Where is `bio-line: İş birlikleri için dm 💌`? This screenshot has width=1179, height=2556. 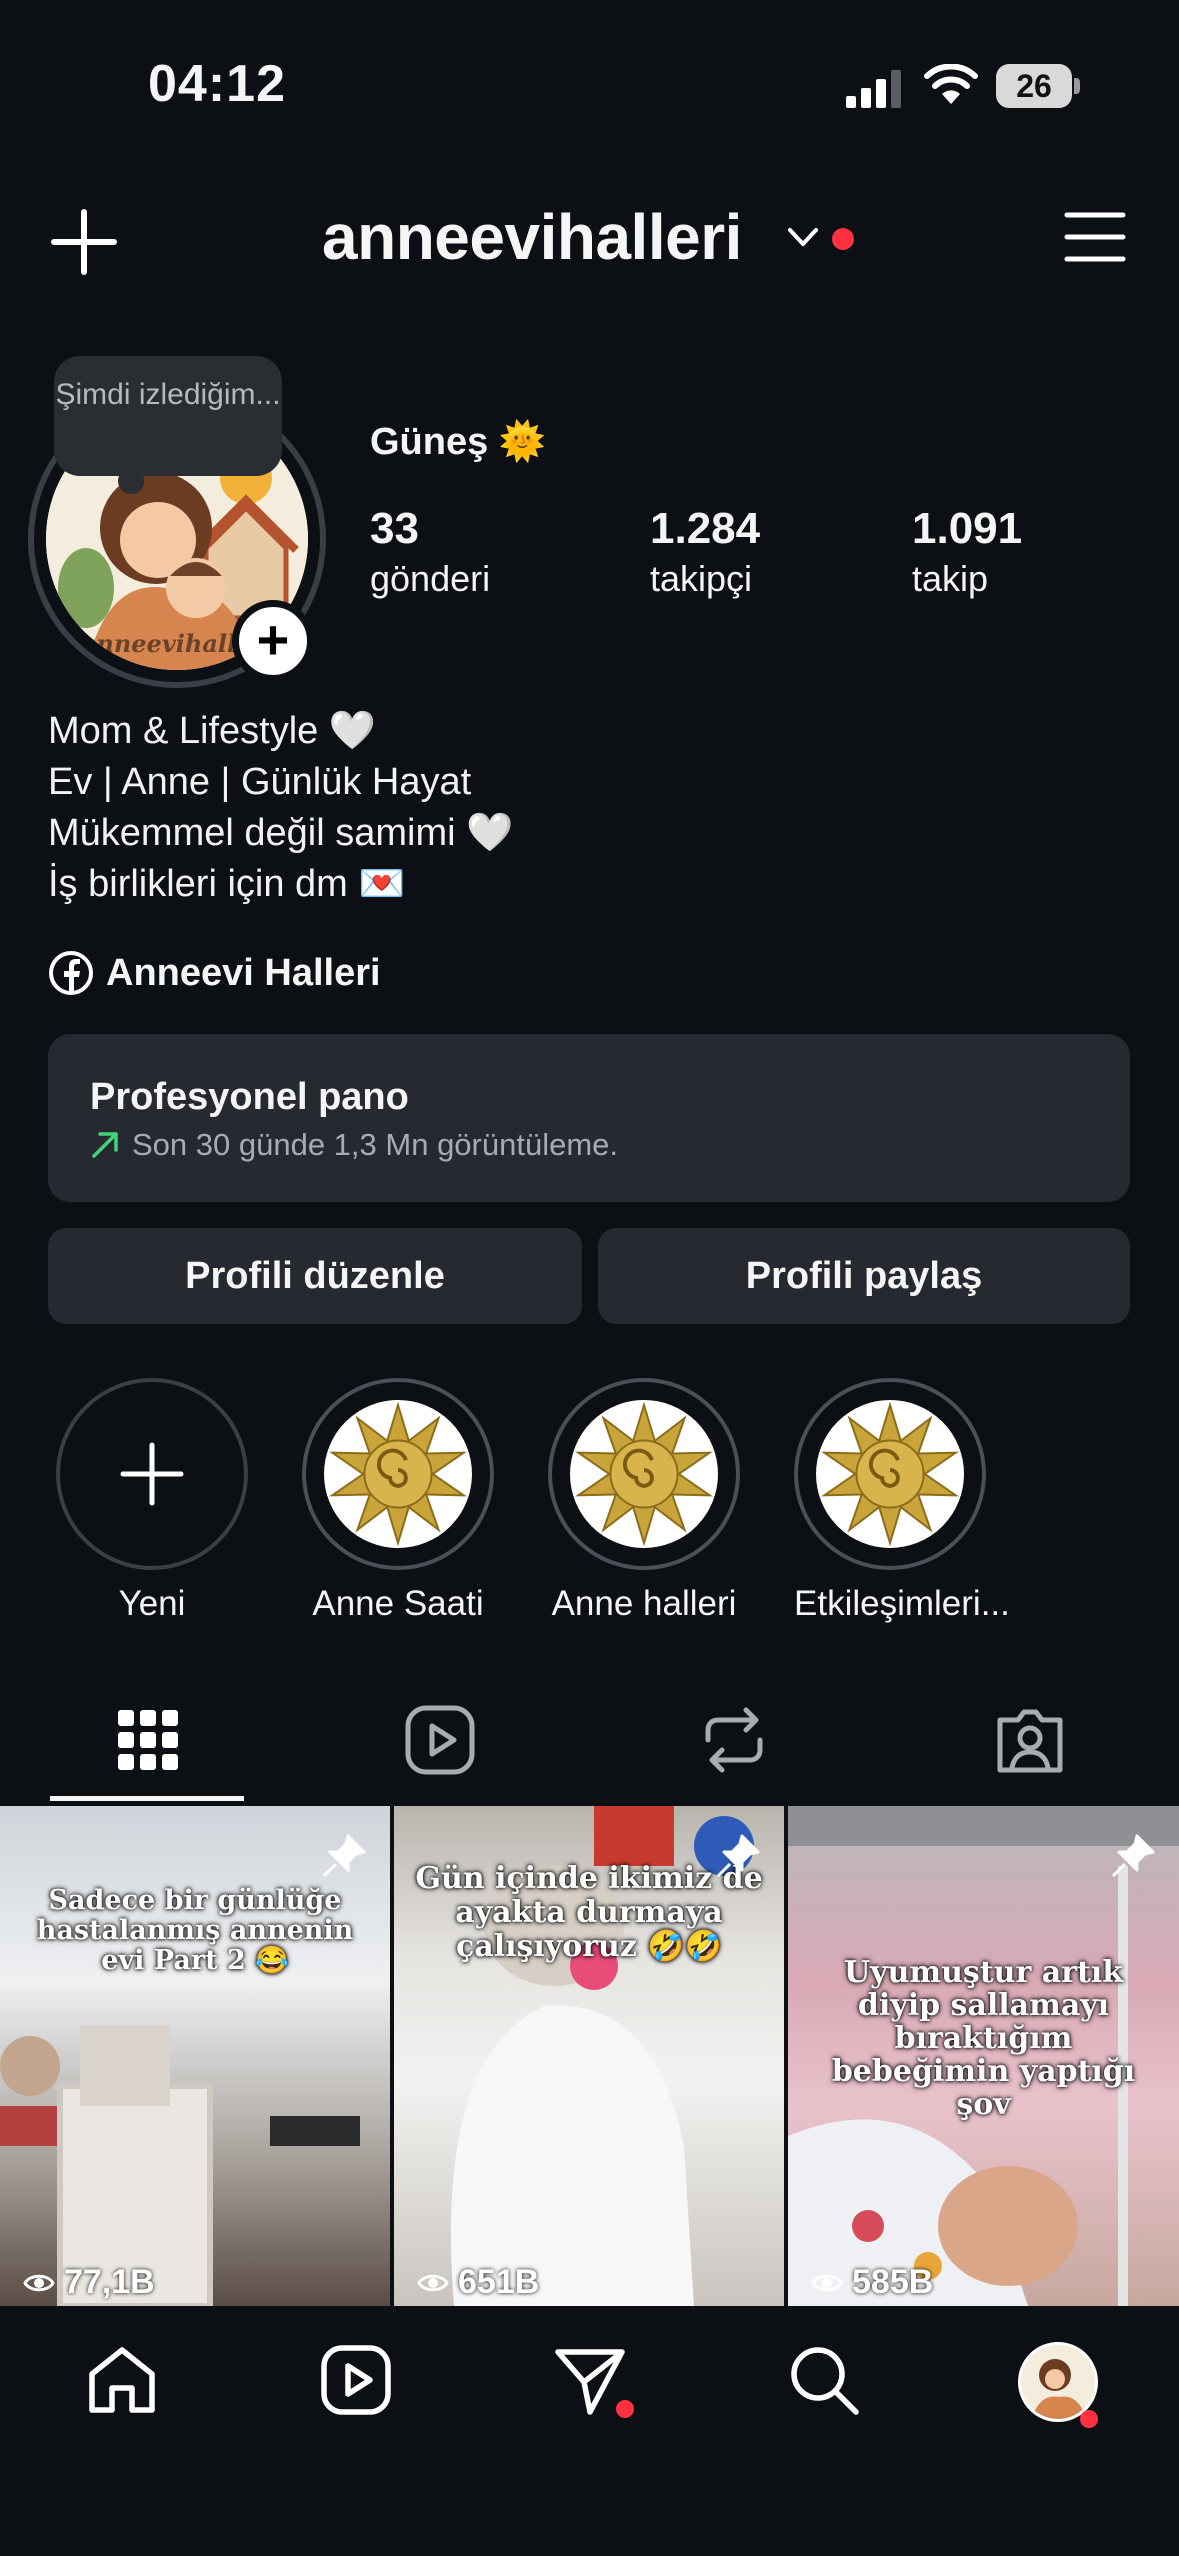 bio-line: İş birlikleri için dm 💌 is located at coordinates (227, 884).